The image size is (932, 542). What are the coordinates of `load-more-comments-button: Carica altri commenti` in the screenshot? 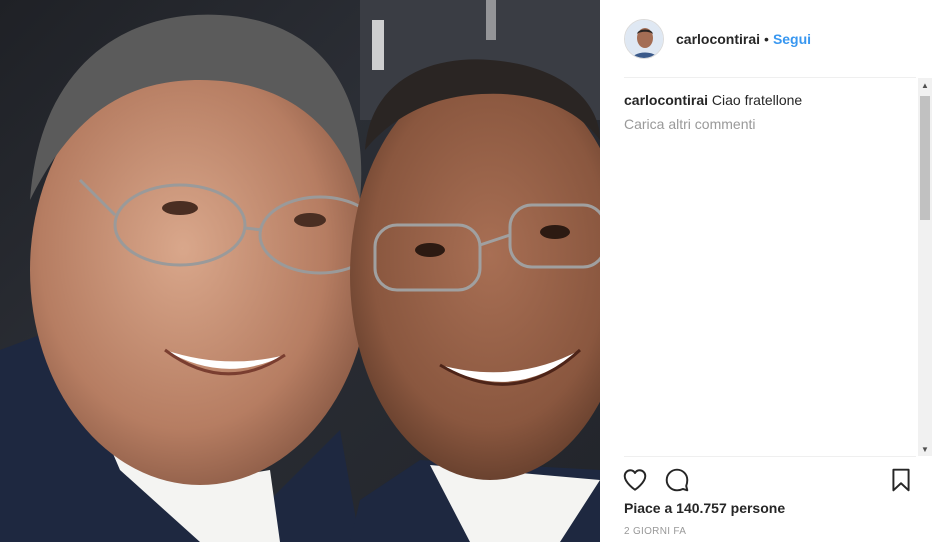 It's located at (769, 124).